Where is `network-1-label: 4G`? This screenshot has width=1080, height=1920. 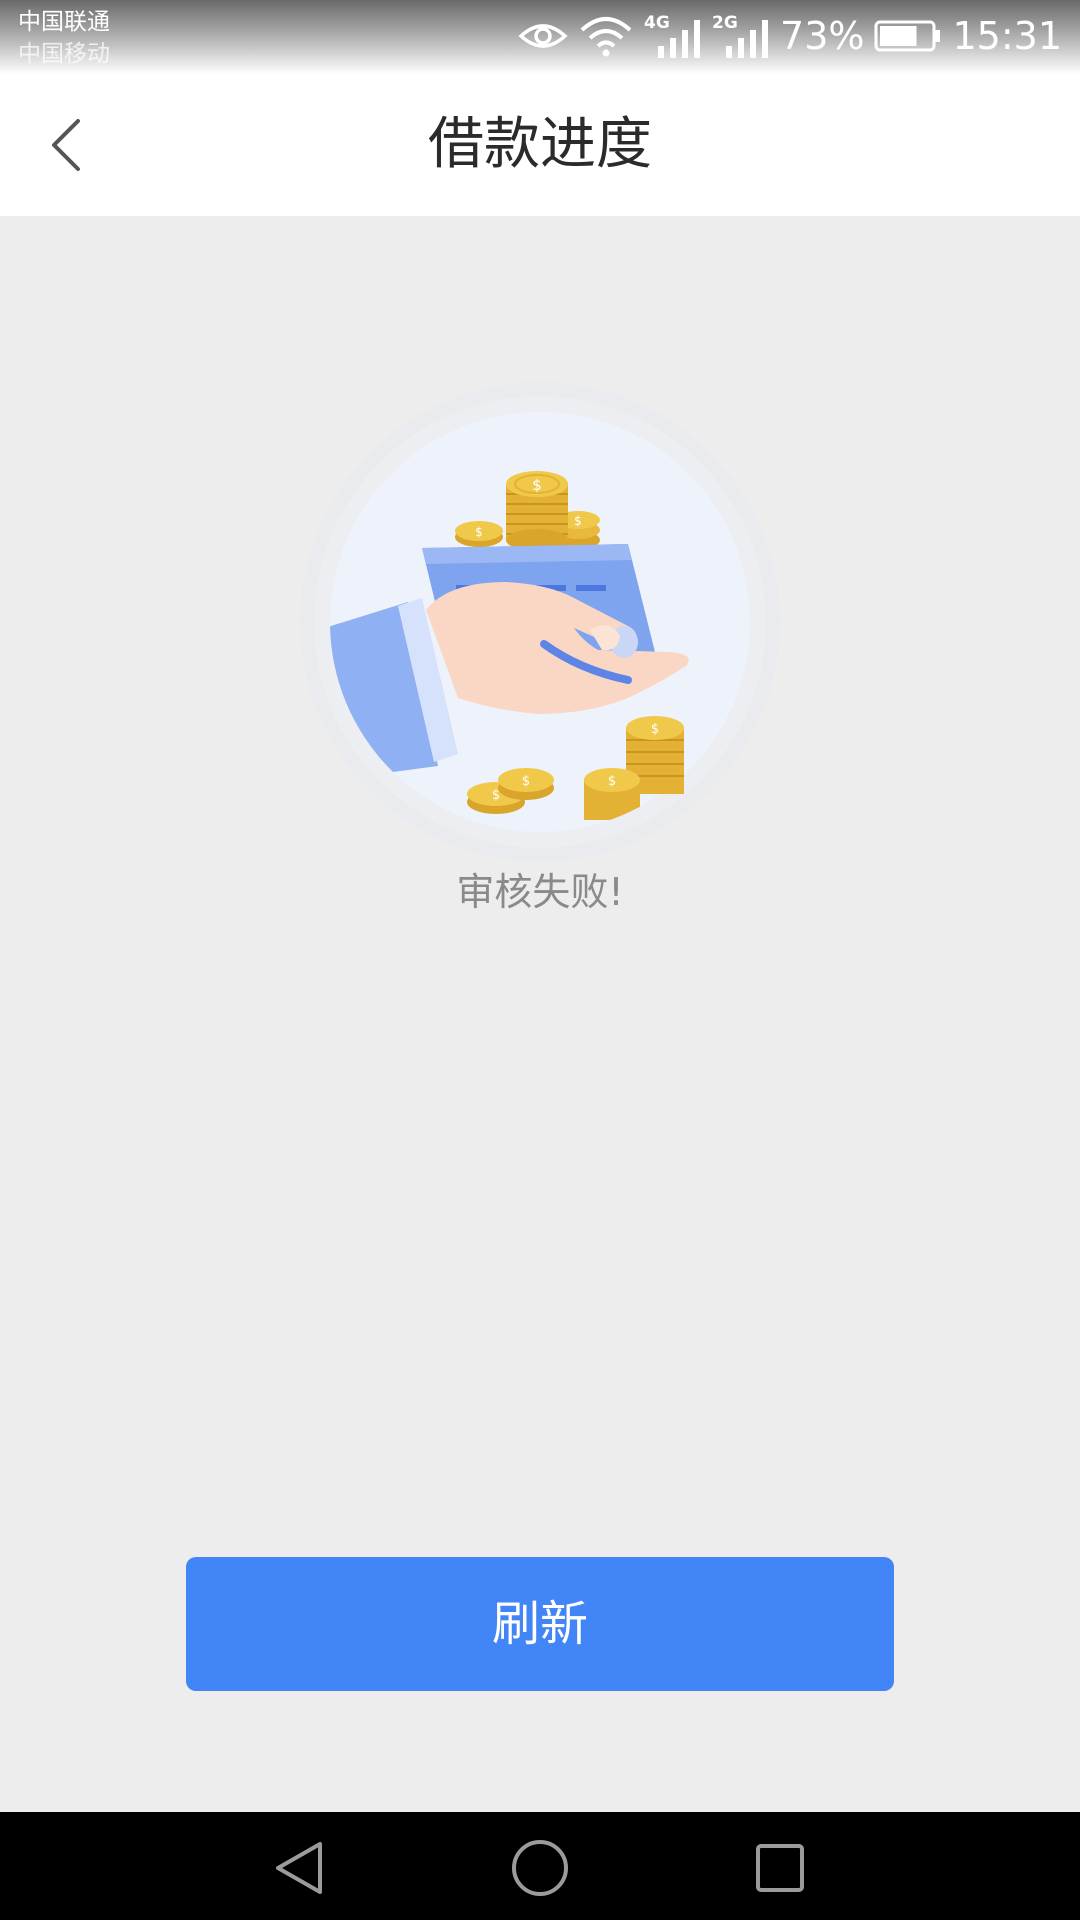 network-1-label: 4G is located at coordinates (657, 23).